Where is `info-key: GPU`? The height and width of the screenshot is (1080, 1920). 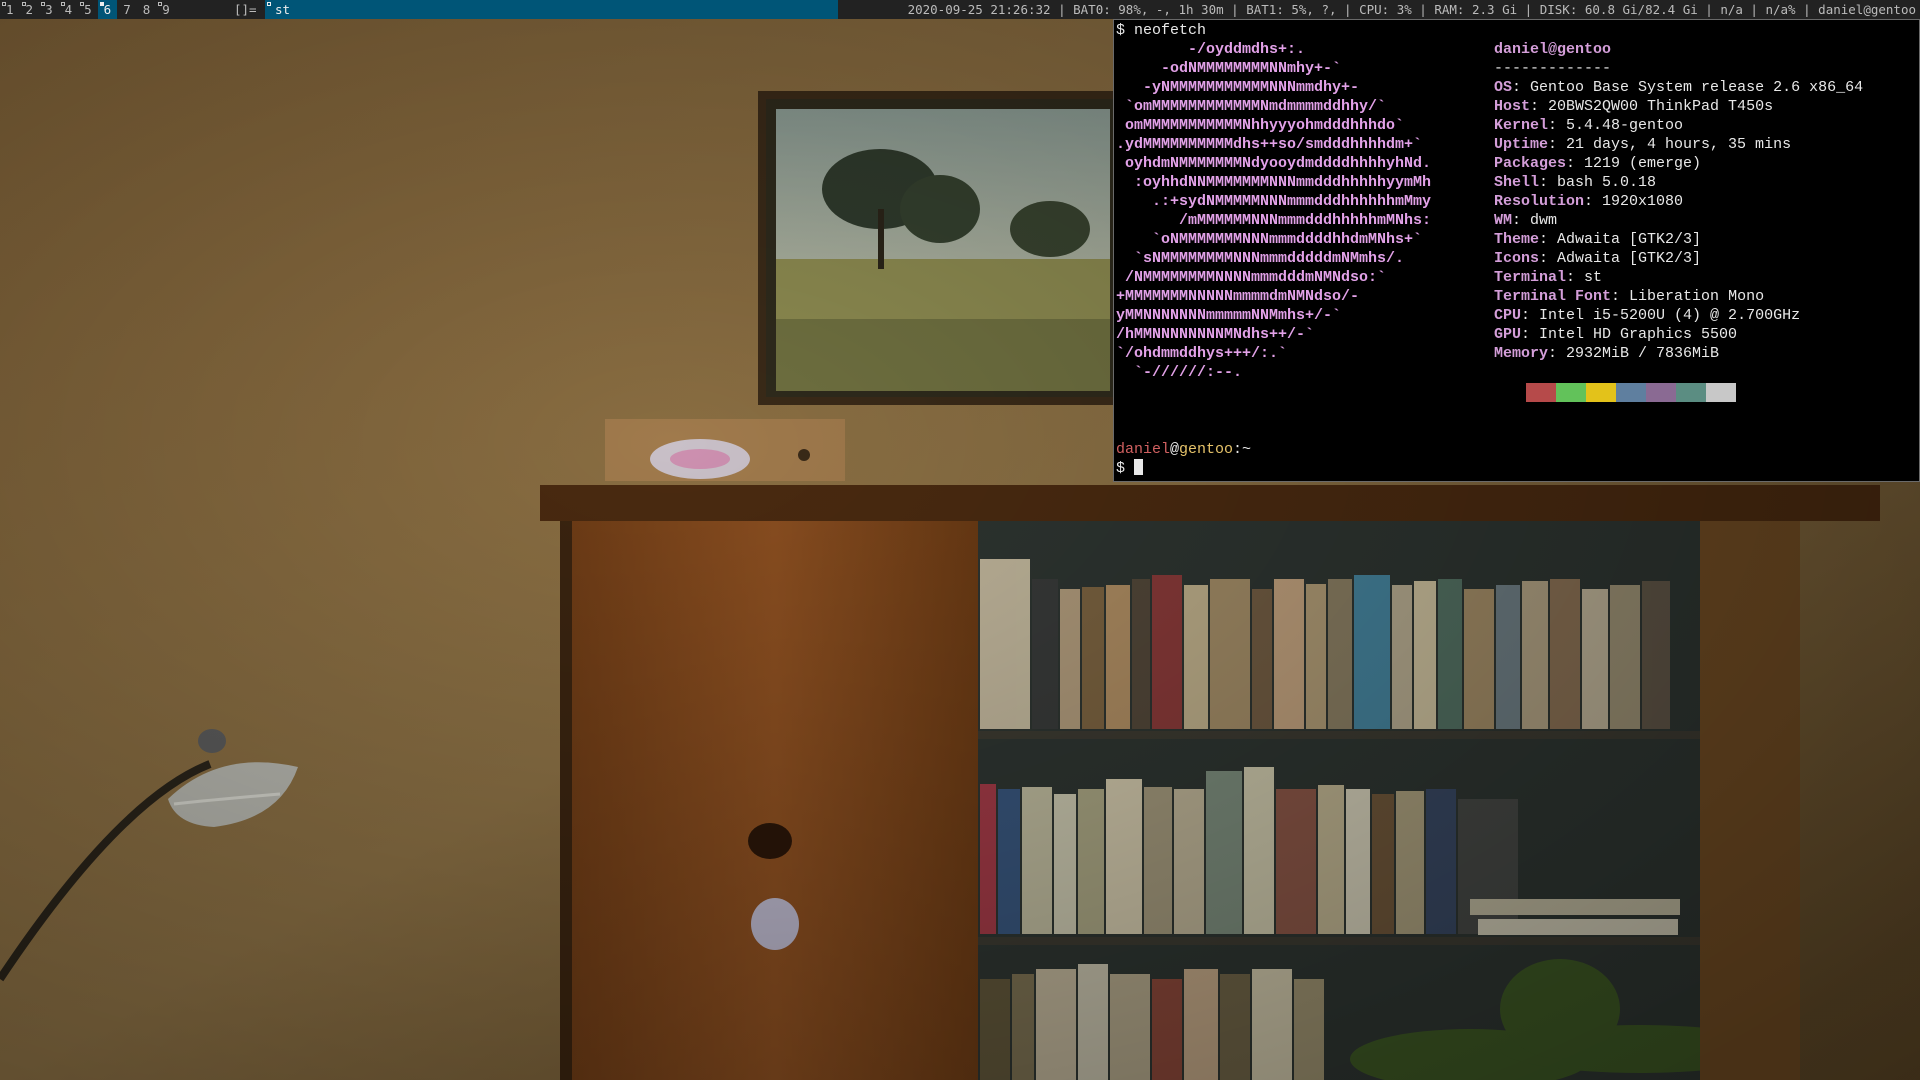 info-key: GPU is located at coordinates (1508, 334).